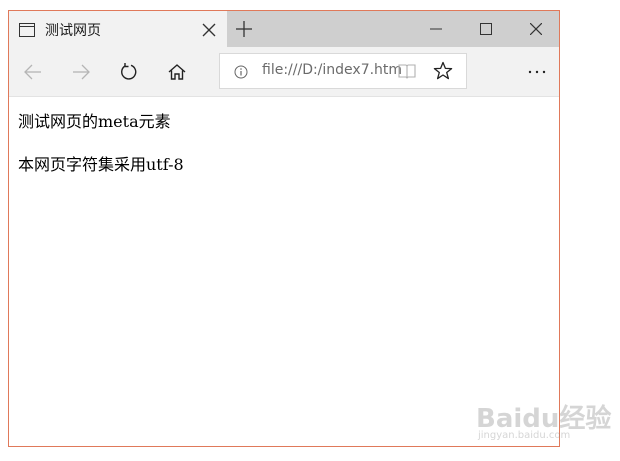  I want to click on info-icon, so click(241, 71).